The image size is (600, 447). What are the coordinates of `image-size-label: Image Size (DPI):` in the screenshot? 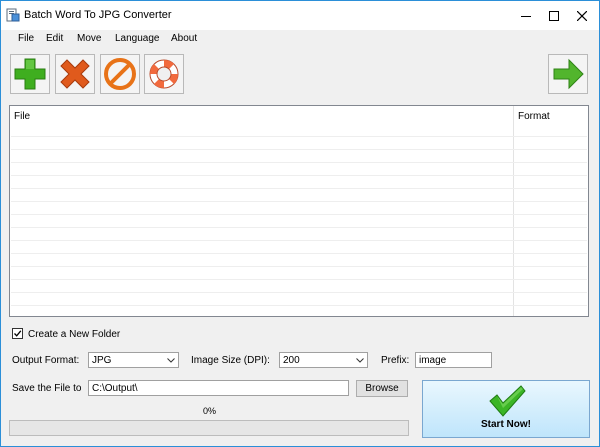 It's located at (230, 360).